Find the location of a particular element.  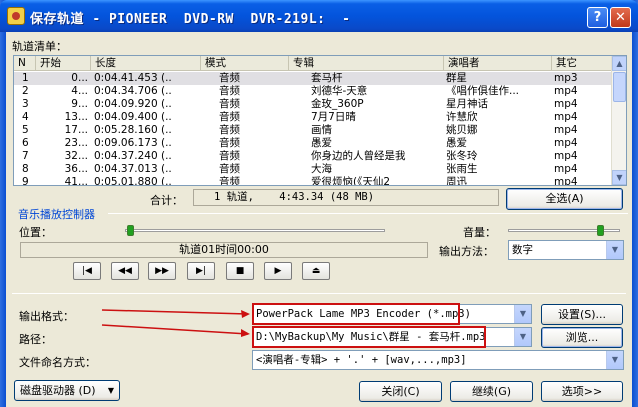

cell-n: 8 is located at coordinates (25, 169).